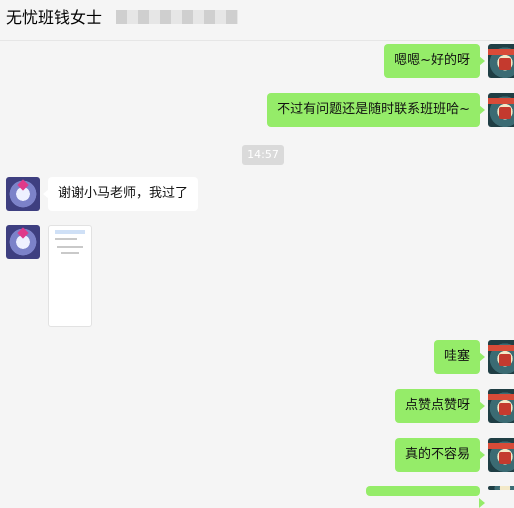 The width and height of the screenshot is (514, 508). I want to click on message-text: 不过有问题还是随时联系班班哈~, so click(373, 109).